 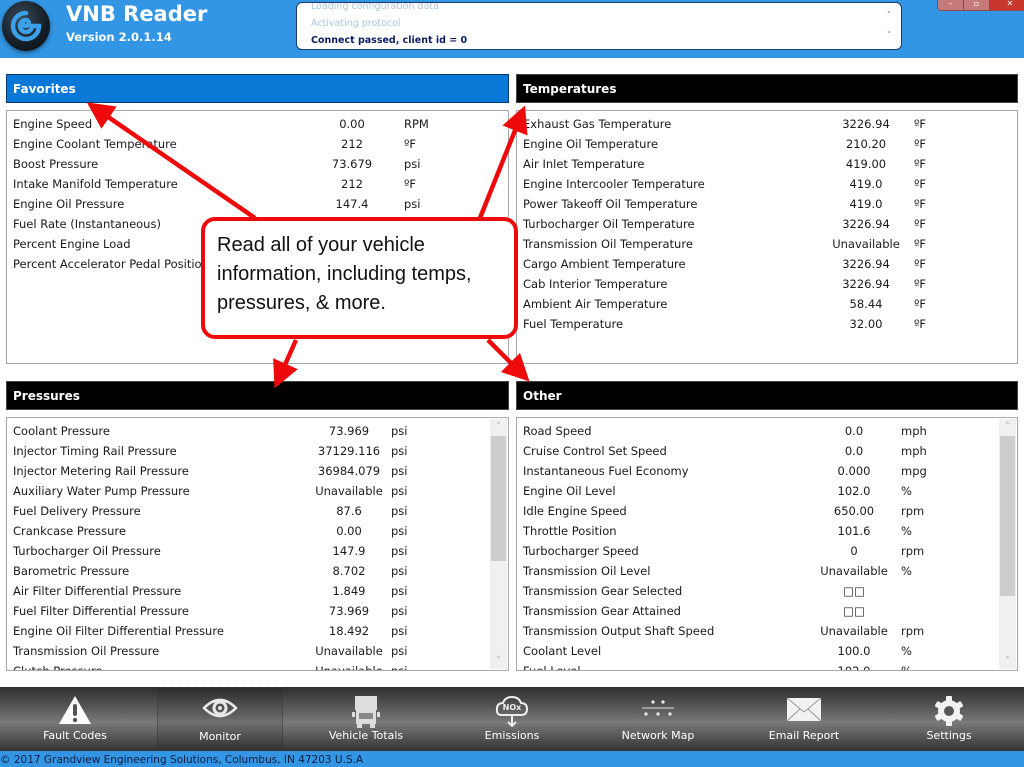 I want to click on table-row: Fuel Temperature 32.00 ºF, so click(x=767, y=325).